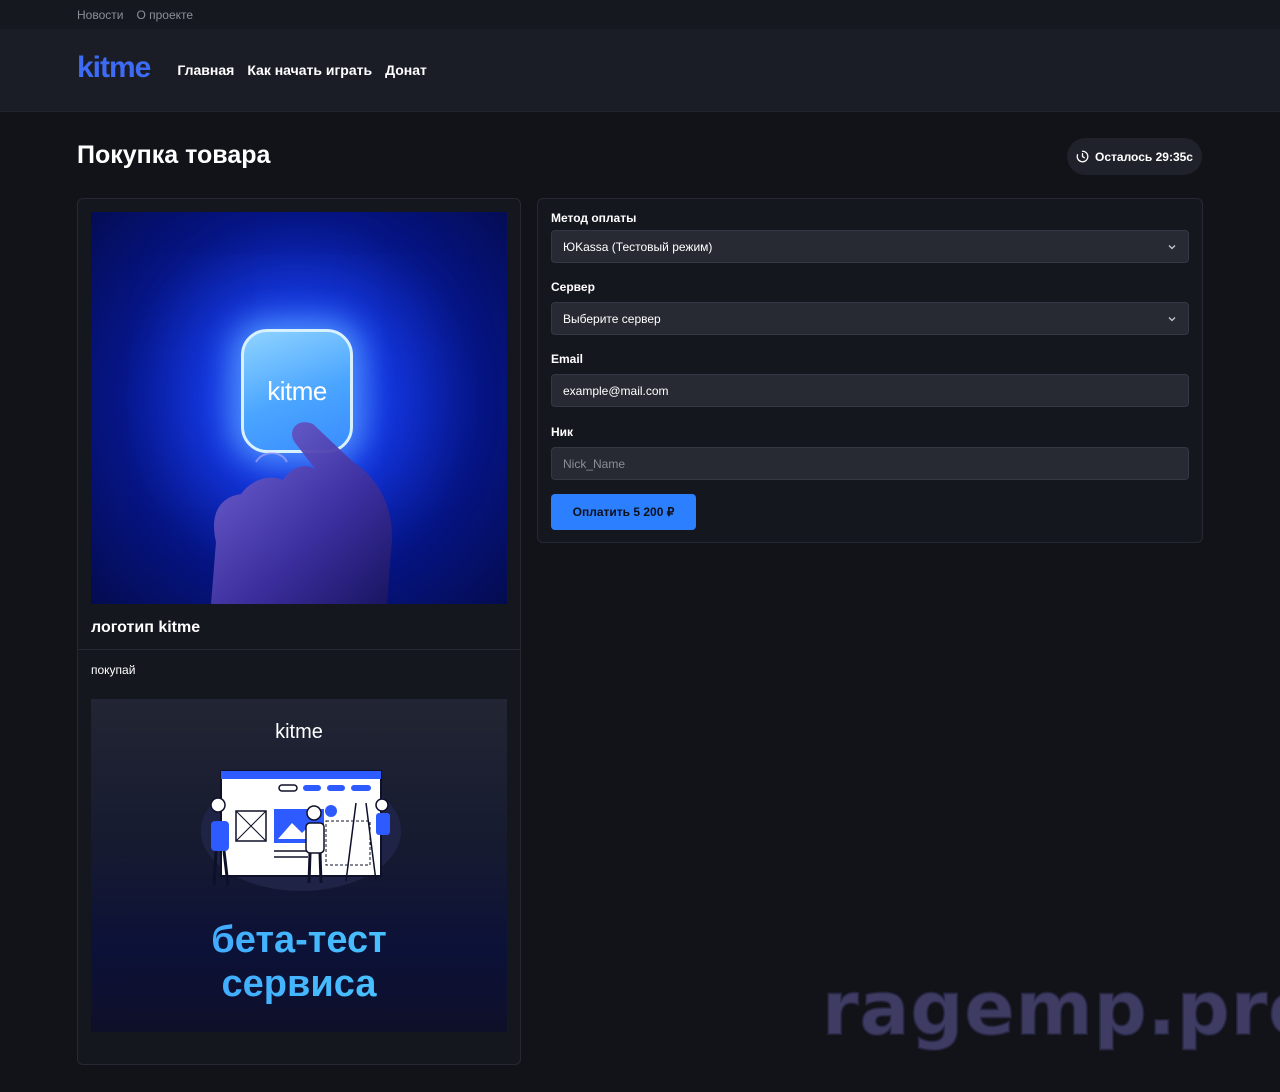  What do you see at coordinates (301, 830) in the screenshot?
I see `team-illustration` at bounding box center [301, 830].